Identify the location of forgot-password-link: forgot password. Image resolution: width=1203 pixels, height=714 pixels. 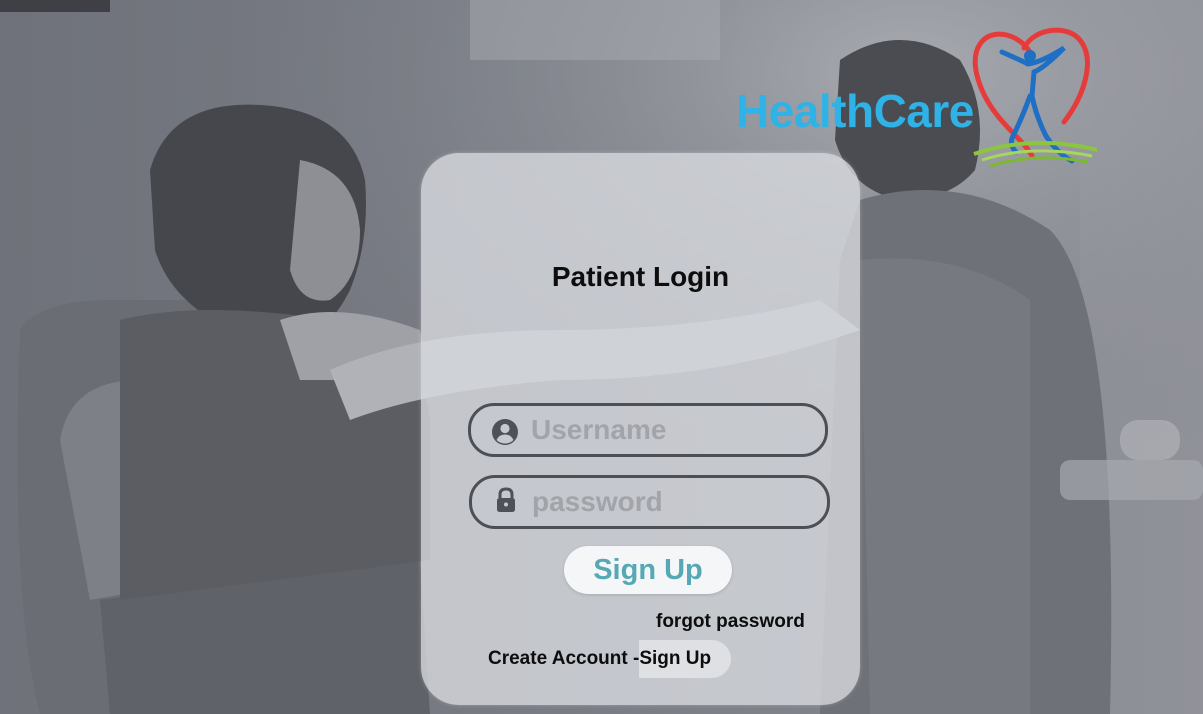
(730, 622).